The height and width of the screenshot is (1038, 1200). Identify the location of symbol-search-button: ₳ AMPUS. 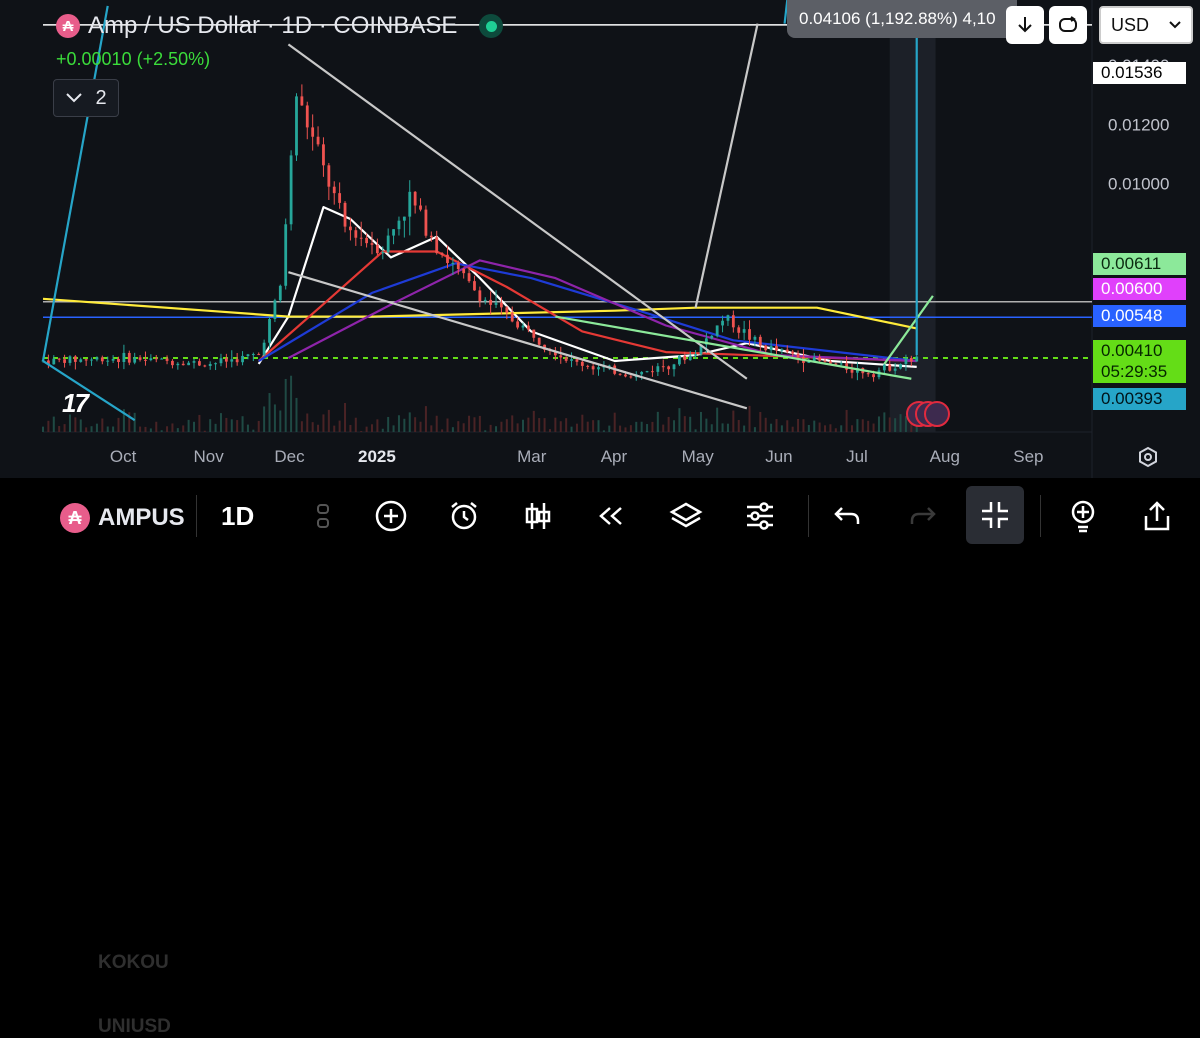
(122, 518).